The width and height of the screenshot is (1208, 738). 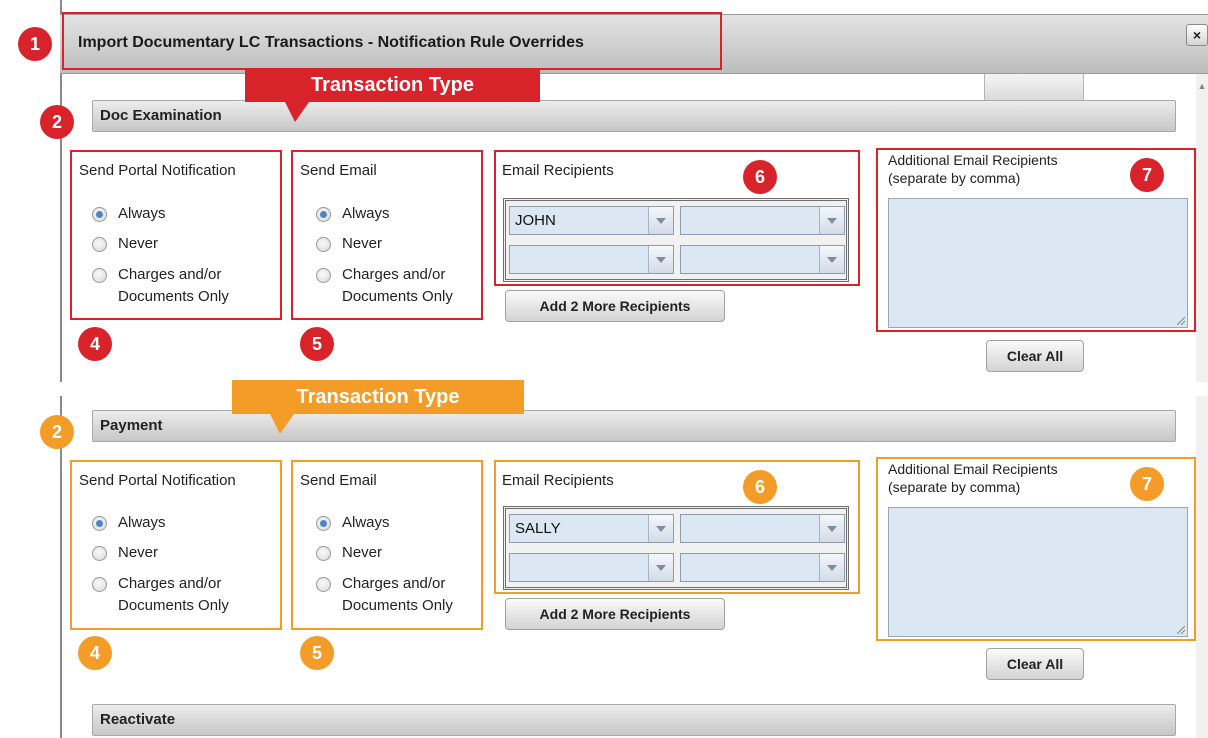 What do you see at coordinates (591, 528) in the screenshot?
I see `recipient-select: SALLY` at bounding box center [591, 528].